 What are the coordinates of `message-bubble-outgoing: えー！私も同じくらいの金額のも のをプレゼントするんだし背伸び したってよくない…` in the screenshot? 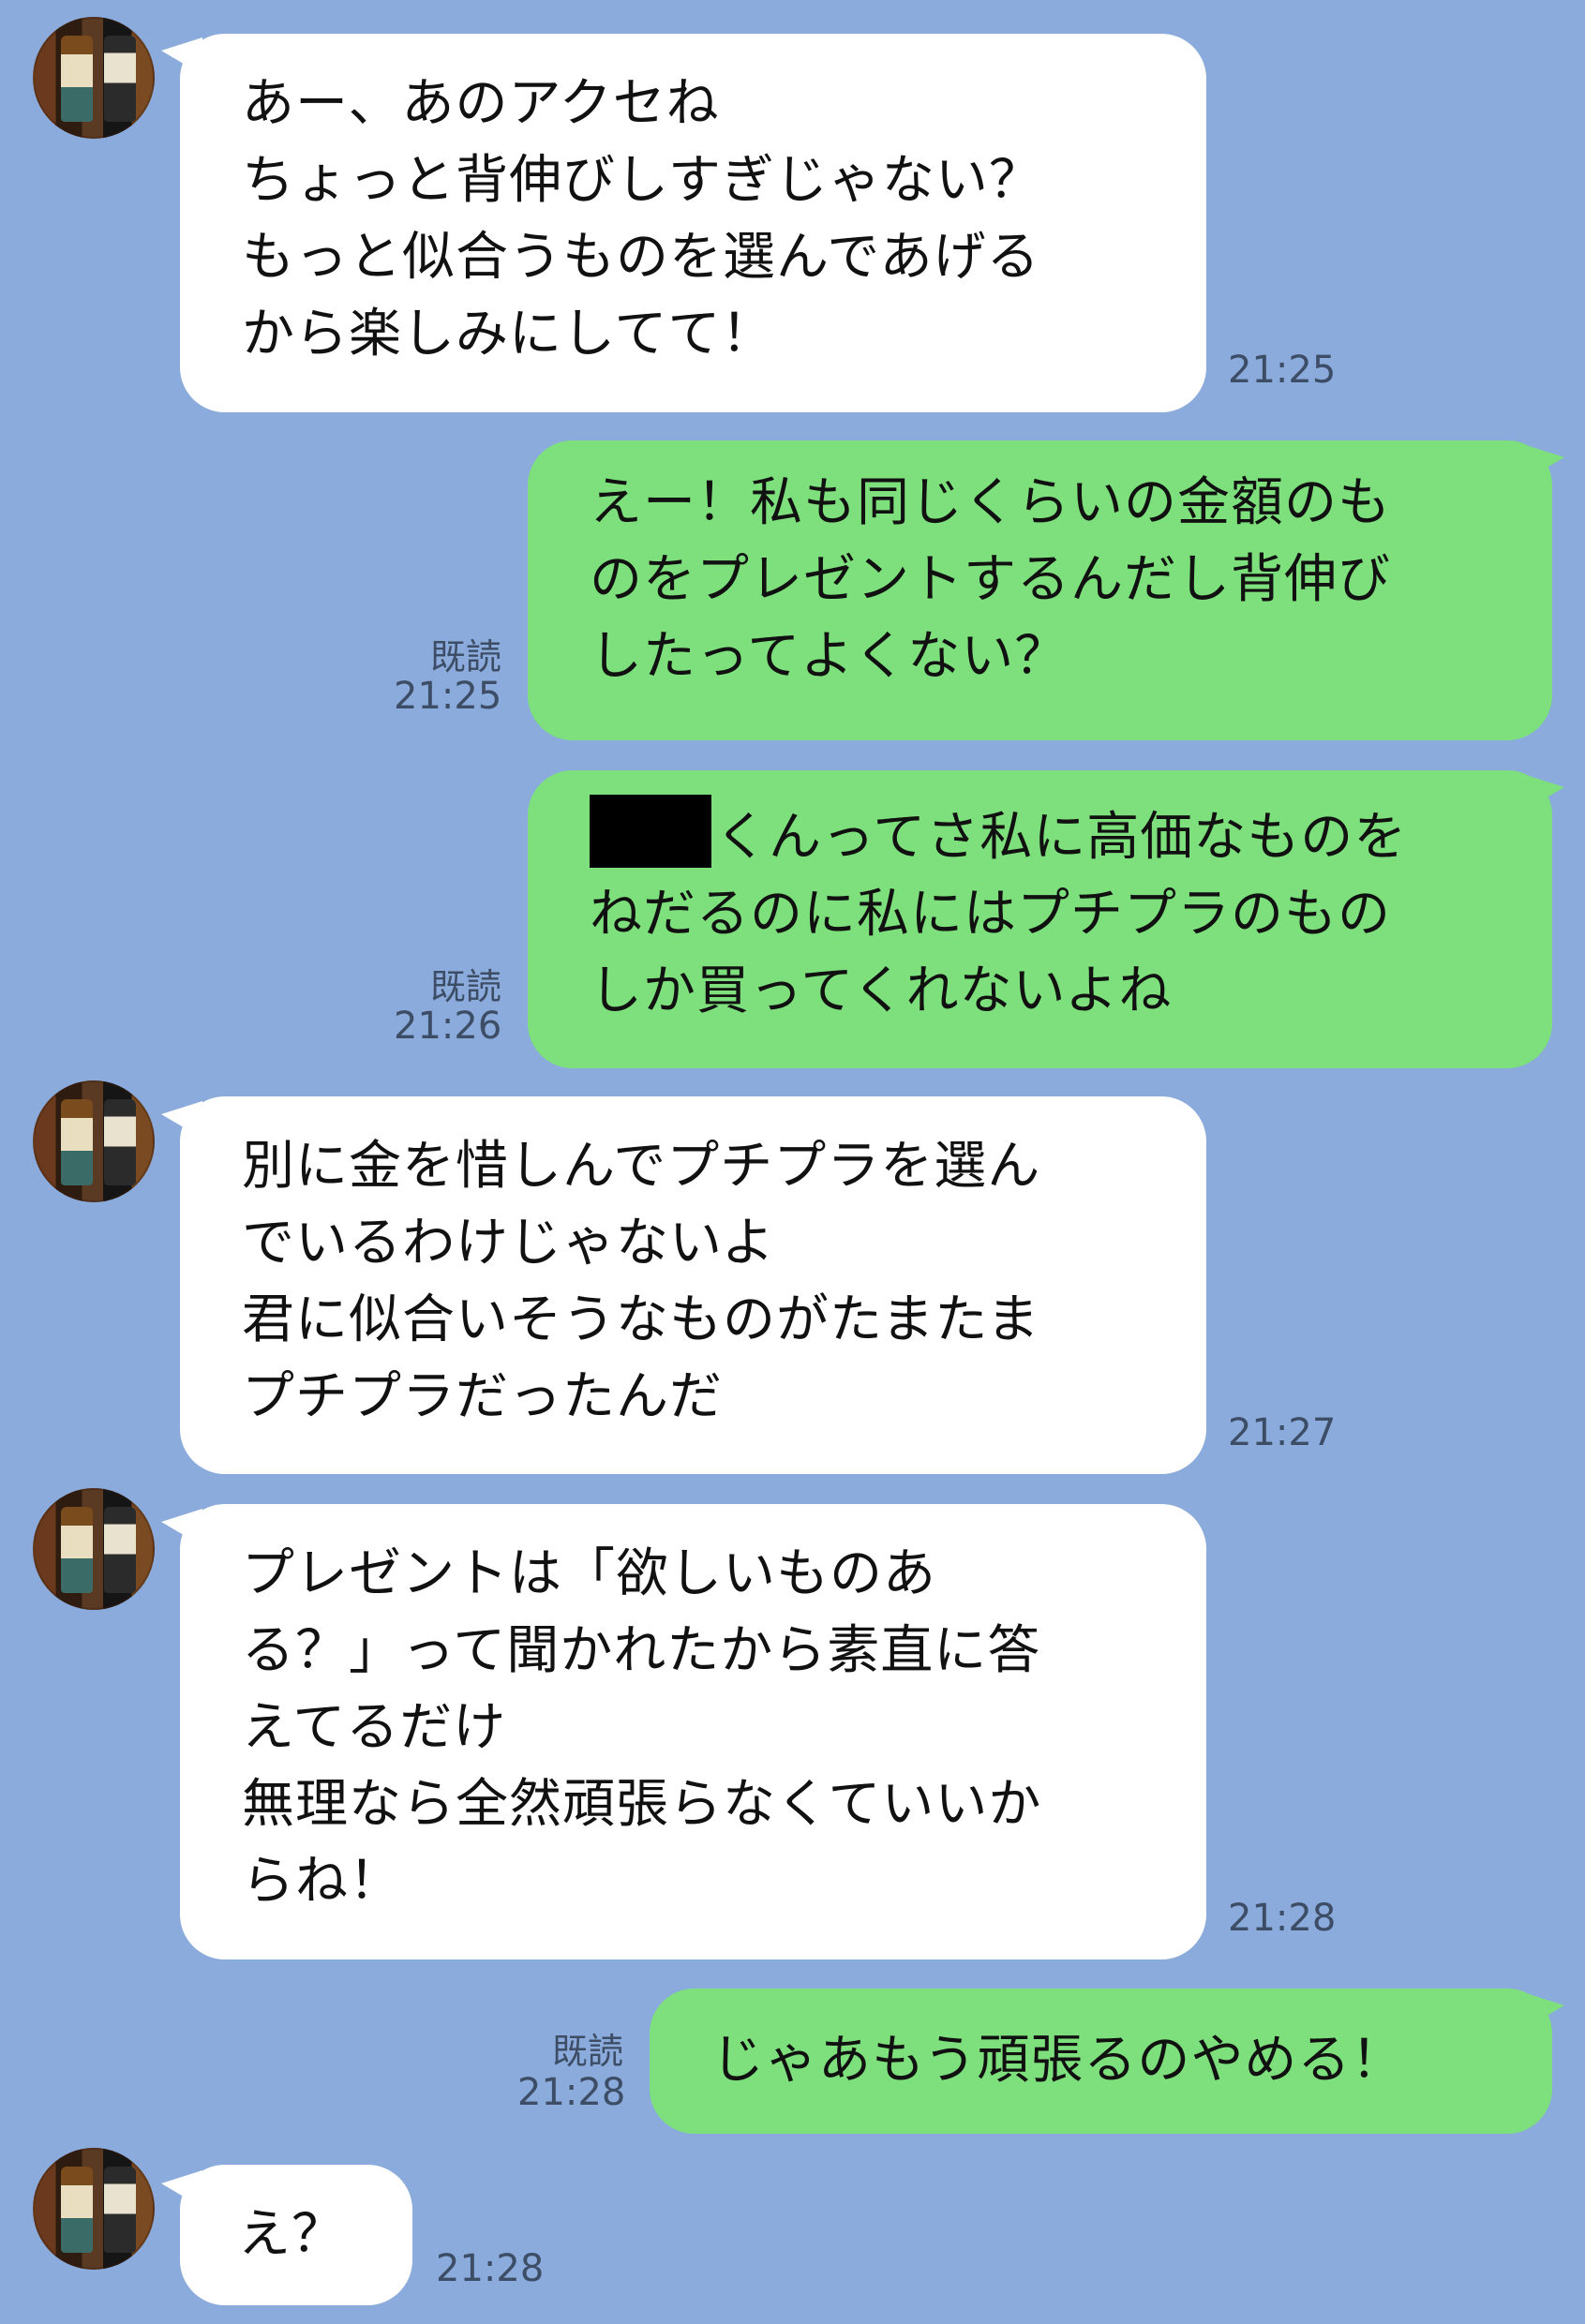 It's located at (1040, 590).